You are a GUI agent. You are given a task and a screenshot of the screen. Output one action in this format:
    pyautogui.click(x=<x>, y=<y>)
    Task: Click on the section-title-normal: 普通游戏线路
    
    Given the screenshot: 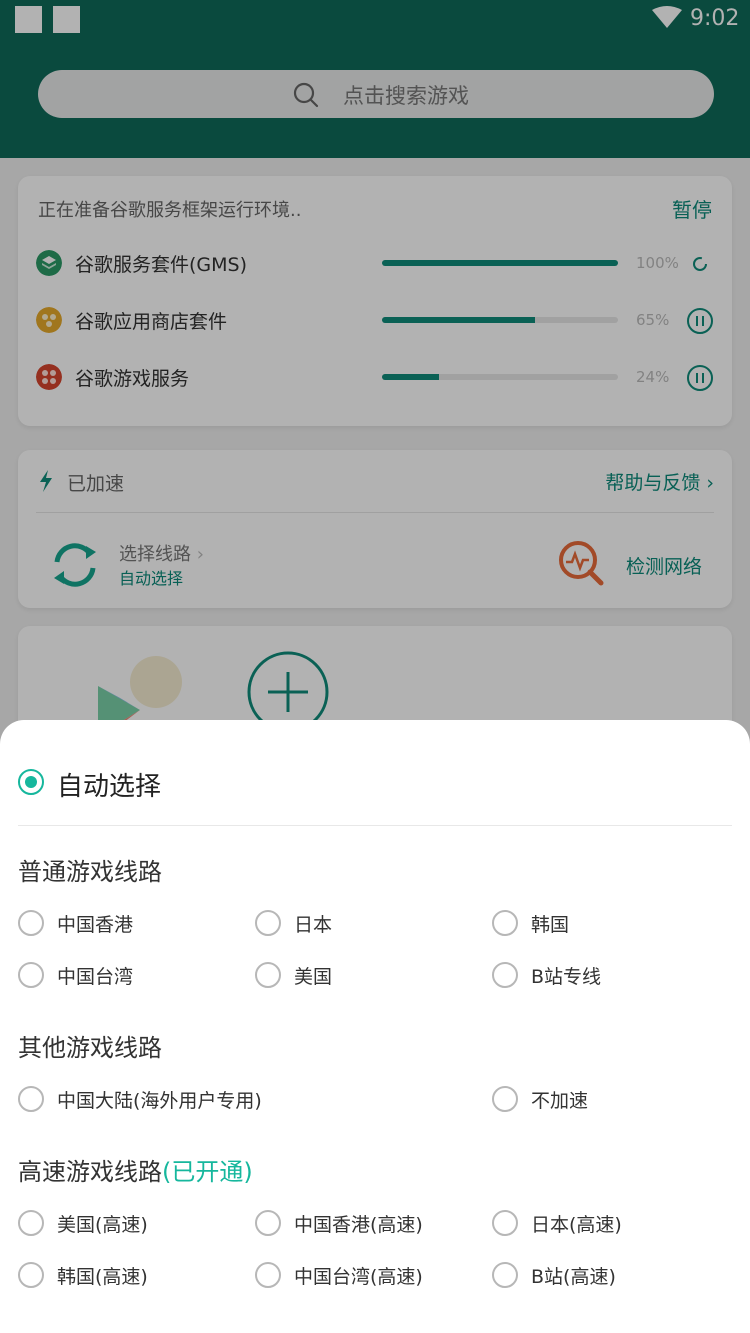 What is the action you would take?
    pyautogui.click(x=90, y=872)
    